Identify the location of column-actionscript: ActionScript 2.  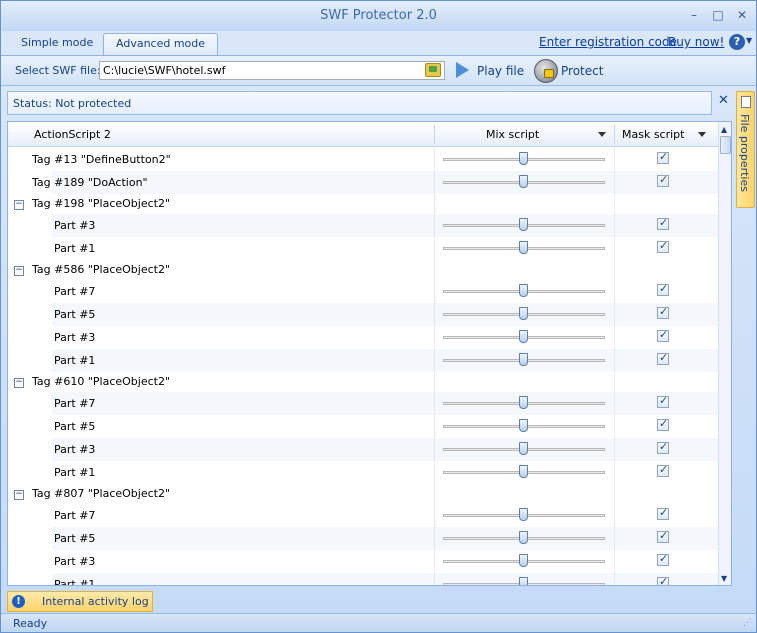
(72, 134).